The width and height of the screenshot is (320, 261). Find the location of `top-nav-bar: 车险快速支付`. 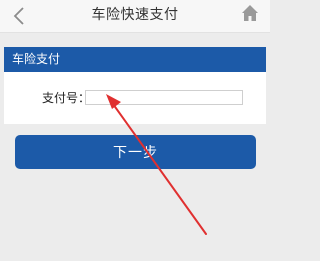

top-nav-bar: 车险快速支付 is located at coordinates (135, 16).